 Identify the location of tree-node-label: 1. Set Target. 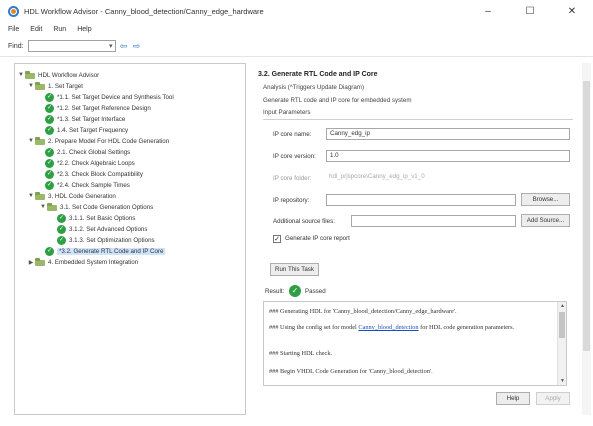
(65, 86).